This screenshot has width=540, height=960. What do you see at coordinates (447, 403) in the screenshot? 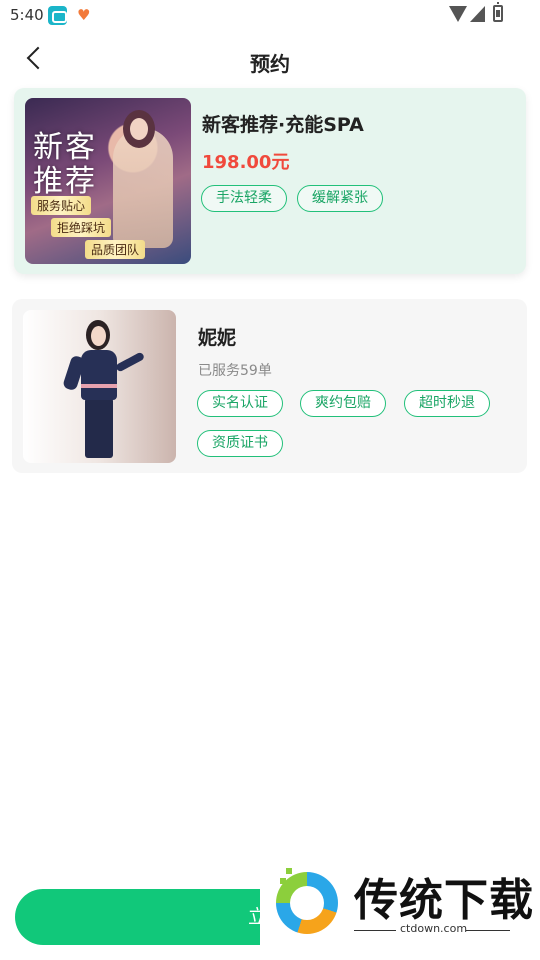
I see `therapist-tag: 超时秒退` at bounding box center [447, 403].